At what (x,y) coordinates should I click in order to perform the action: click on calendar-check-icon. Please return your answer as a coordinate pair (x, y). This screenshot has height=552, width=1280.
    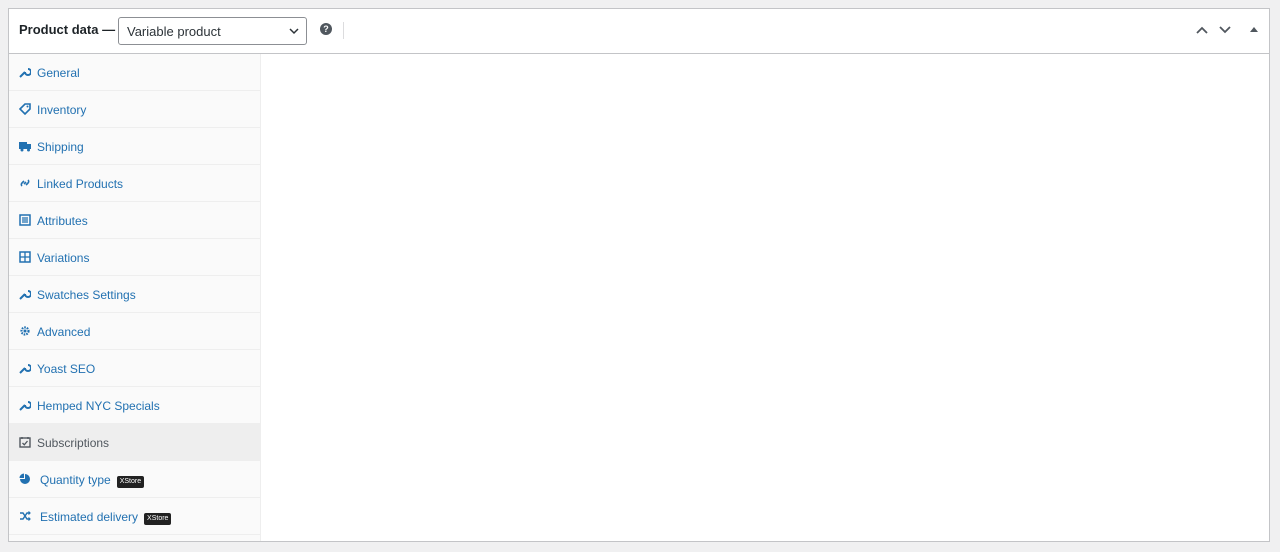
    Looking at the image, I should click on (25, 442).